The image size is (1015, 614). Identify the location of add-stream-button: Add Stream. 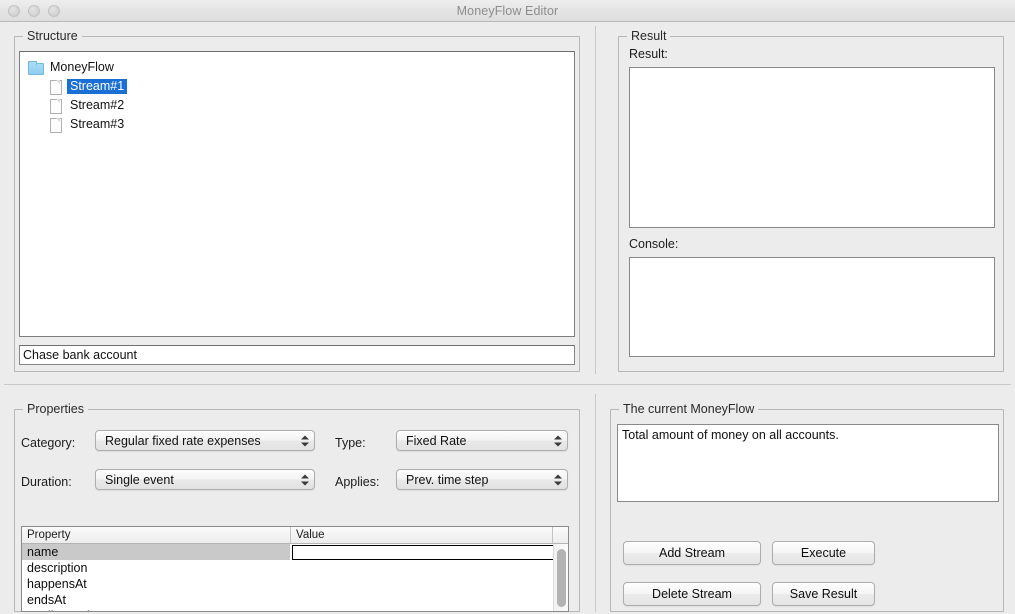
(692, 553).